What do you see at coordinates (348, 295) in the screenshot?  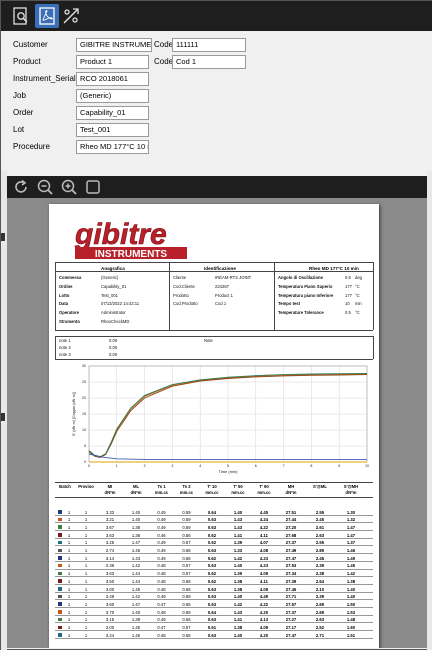 I see `param-value: 177` at bounding box center [348, 295].